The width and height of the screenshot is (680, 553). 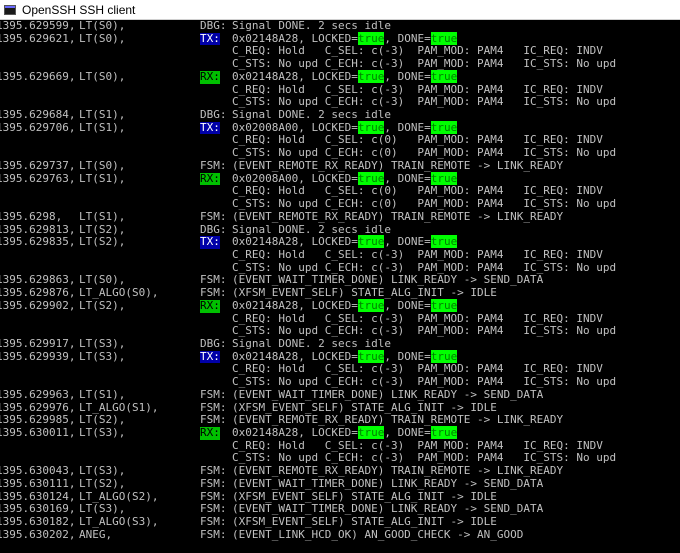 What do you see at coordinates (38, 471) in the screenshot?
I see `log-timestamp: 1395.630043,` at bounding box center [38, 471].